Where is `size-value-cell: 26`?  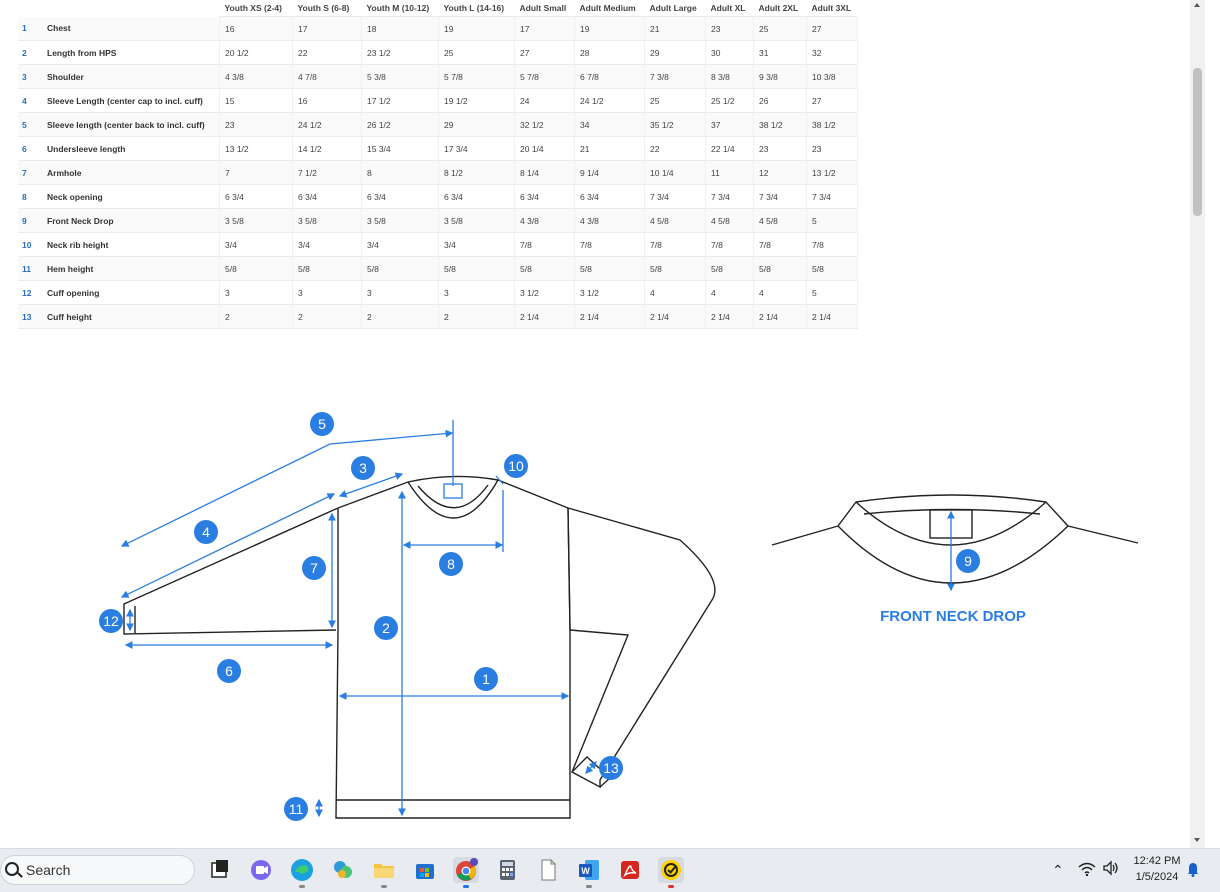 size-value-cell: 26 is located at coordinates (780, 100).